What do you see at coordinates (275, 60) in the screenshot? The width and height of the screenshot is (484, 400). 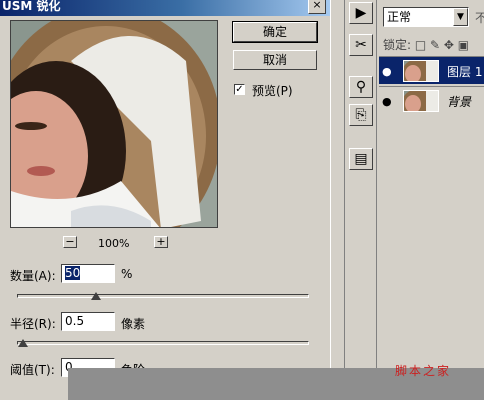 I see `cancel-button: 取消` at bounding box center [275, 60].